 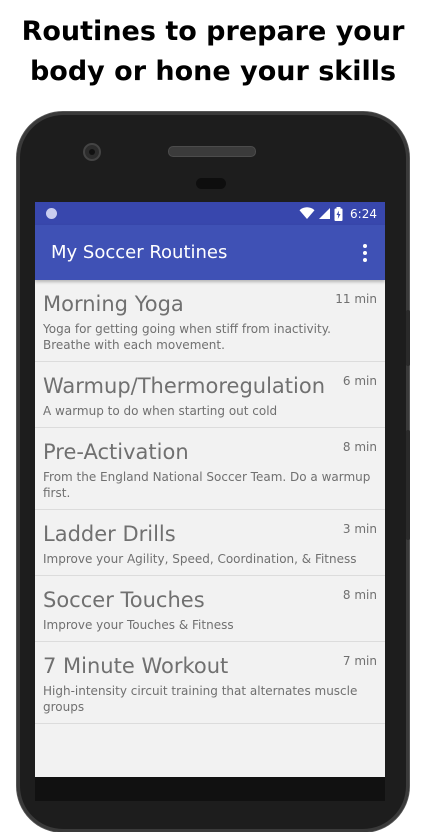 I want to click on status-bar: 6:24, so click(x=210, y=213).